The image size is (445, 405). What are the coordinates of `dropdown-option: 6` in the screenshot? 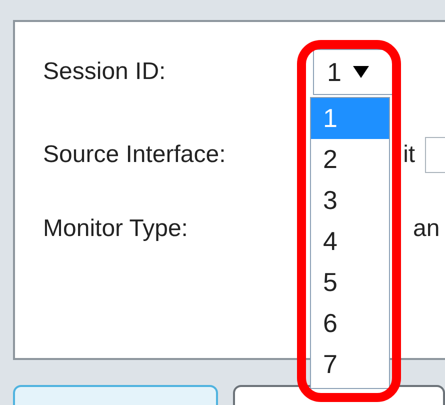 It's located at (350, 323).